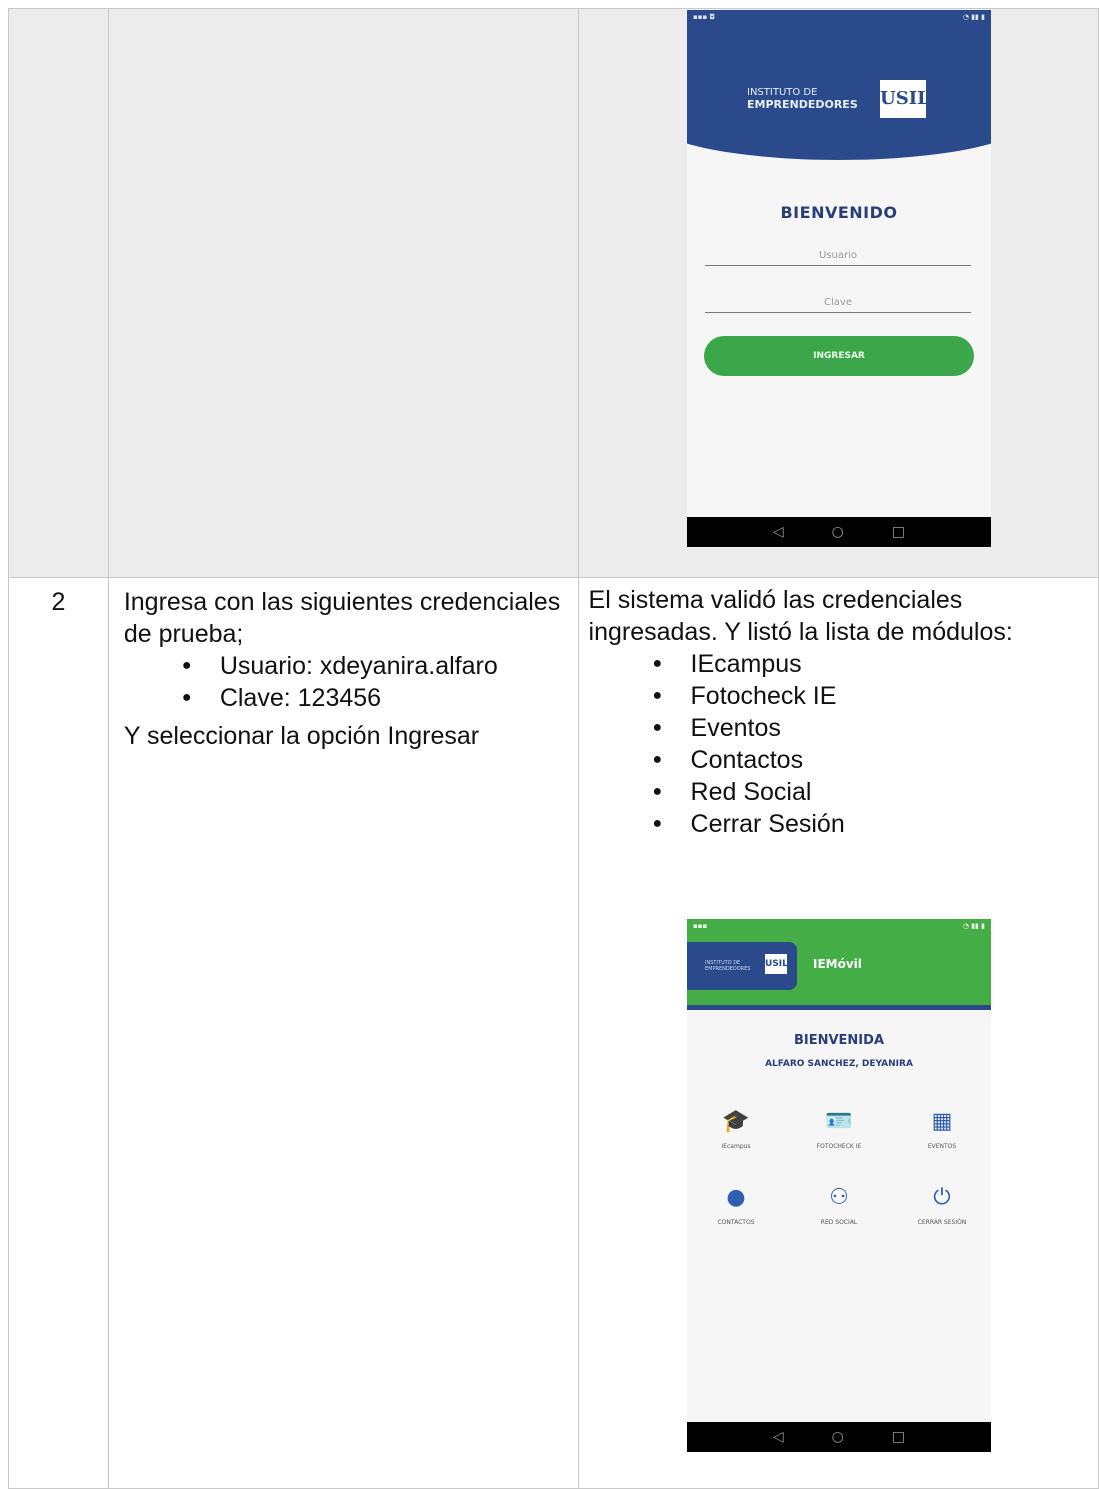 This screenshot has width=1099, height=1489. I want to click on list-item: ● Cerrar Sesión, so click(748, 824).